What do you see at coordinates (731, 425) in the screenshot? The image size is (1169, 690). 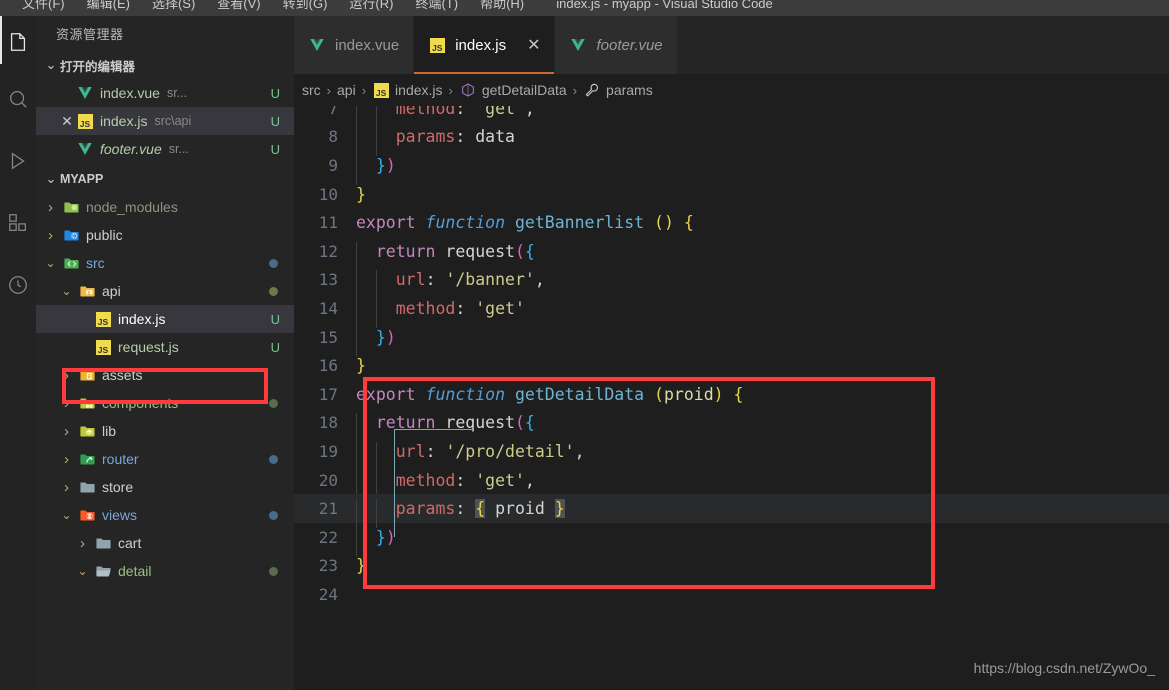 I see `code-line: 18 return request({` at bounding box center [731, 425].